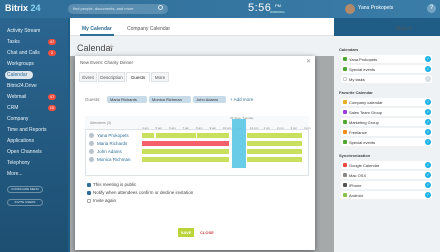 This screenshot has width=440, height=252. What do you see at coordinates (186, 232) in the screenshot?
I see `save-button: SAVE` at bounding box center [186, 232].